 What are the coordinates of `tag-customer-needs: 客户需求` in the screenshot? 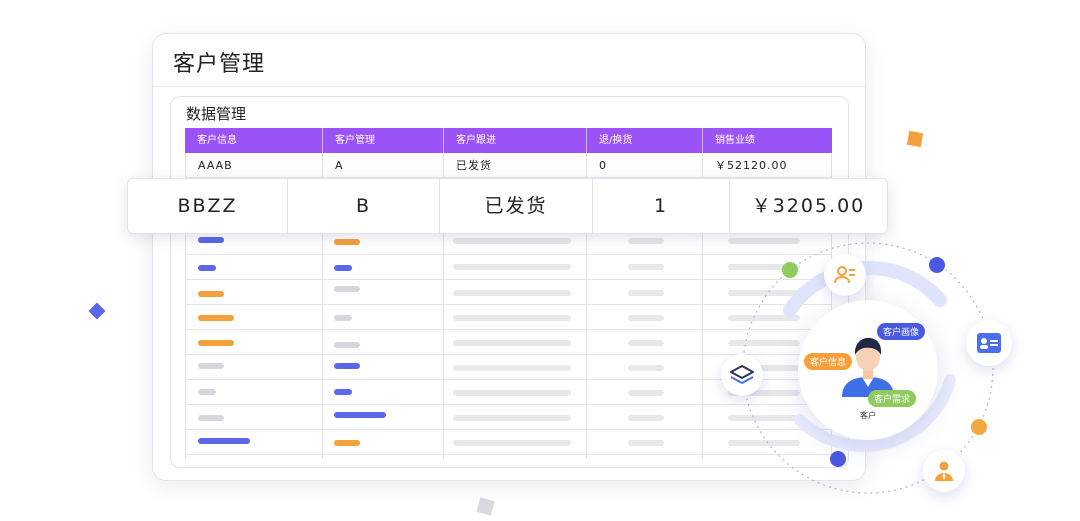 It's located at (892, 398).